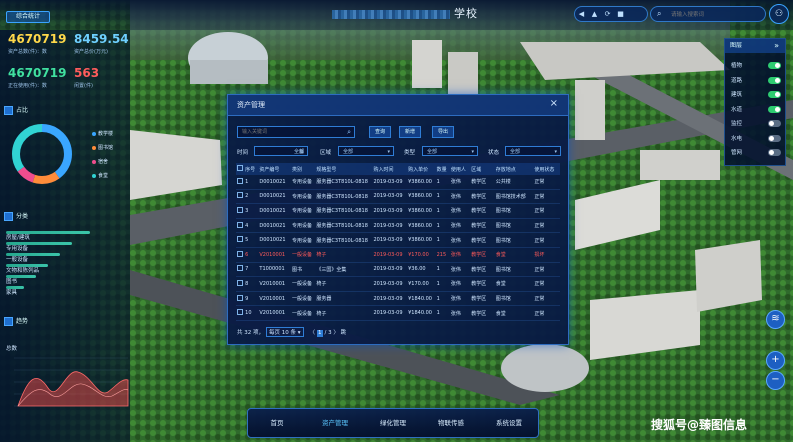 The image size is (793, 442). I want to click on overview-badge: 综合统计, so click(28, 17).